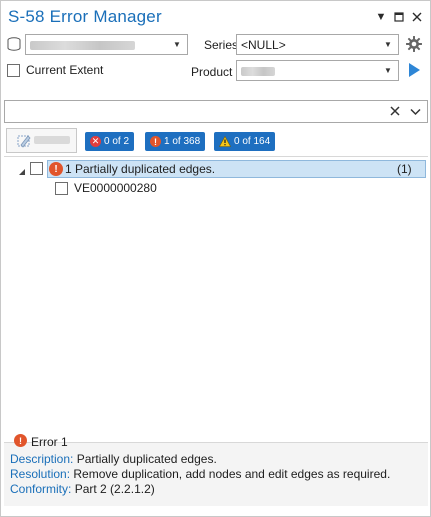  What do you see at coordinates (258, 71) in the screenshot?
I see `obscured-product-name` at bounding box center [258, 71].